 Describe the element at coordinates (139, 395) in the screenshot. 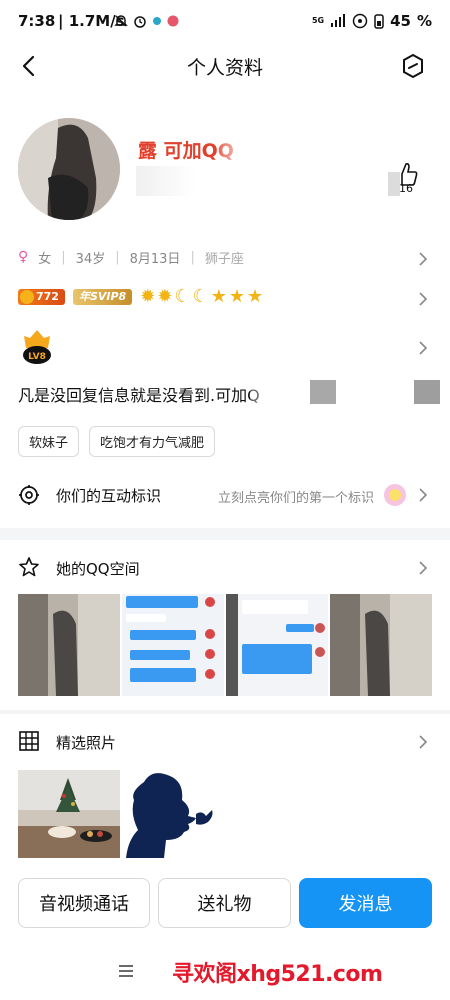

I see `signature: 凡是没回复信息就是没看到.可加Q` at that location.